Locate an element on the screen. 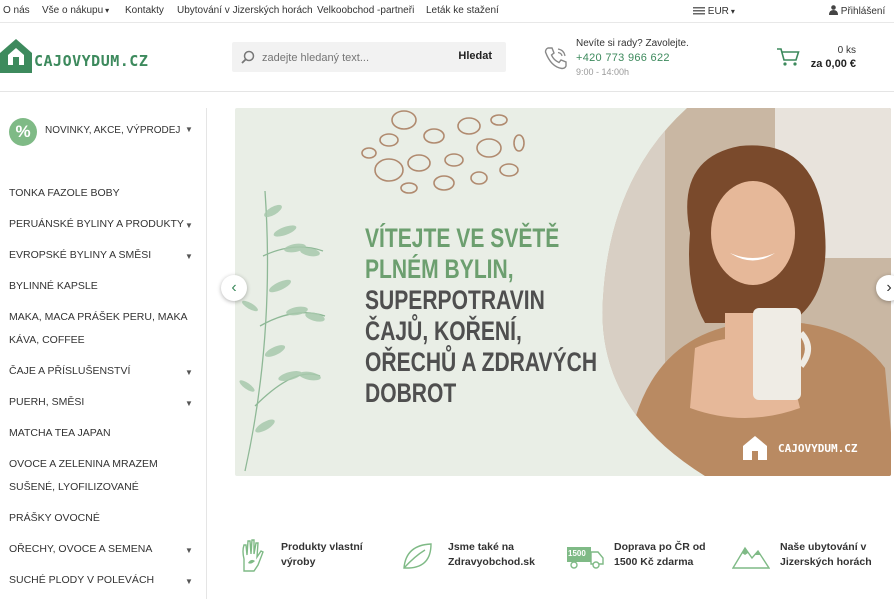 Image resolution: width=894 pixels, height=599 pixels. cart-icon is located at coordinates (788, 57).